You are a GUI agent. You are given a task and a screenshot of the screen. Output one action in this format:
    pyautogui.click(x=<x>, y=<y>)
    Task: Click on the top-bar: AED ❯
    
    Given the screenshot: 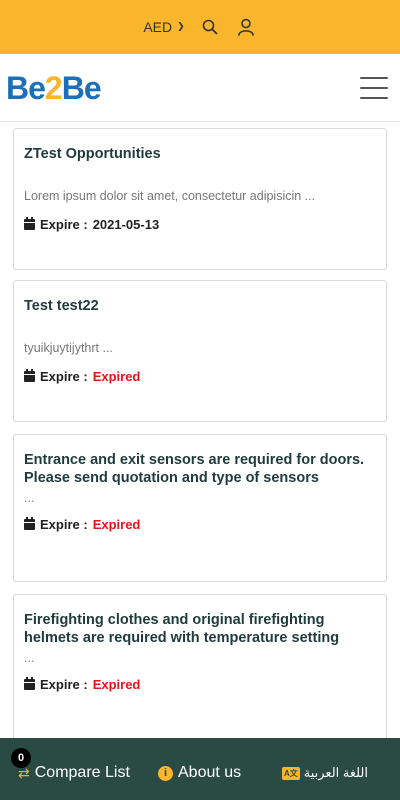 What is the action you would take?
    pyautogui.click(x=200, y=27)
    